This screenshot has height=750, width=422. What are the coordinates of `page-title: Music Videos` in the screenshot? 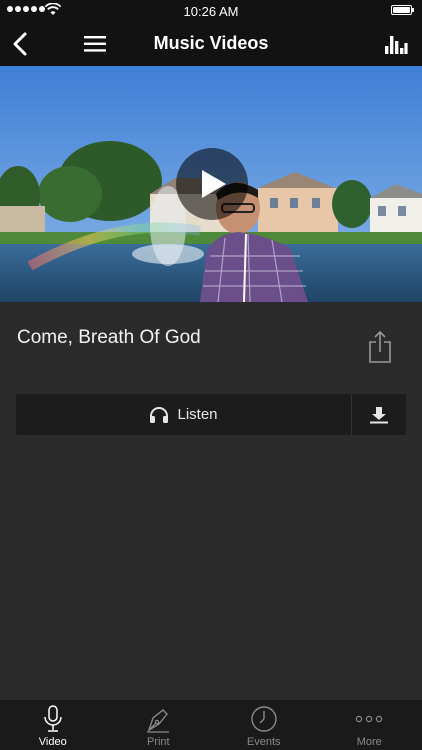 It's located at (211, 43).